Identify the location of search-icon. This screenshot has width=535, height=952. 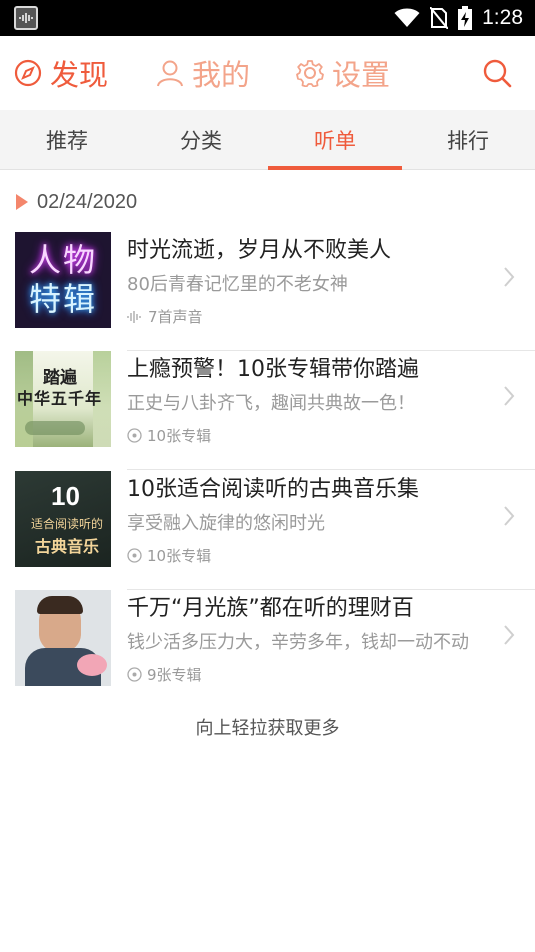
(497, 73).